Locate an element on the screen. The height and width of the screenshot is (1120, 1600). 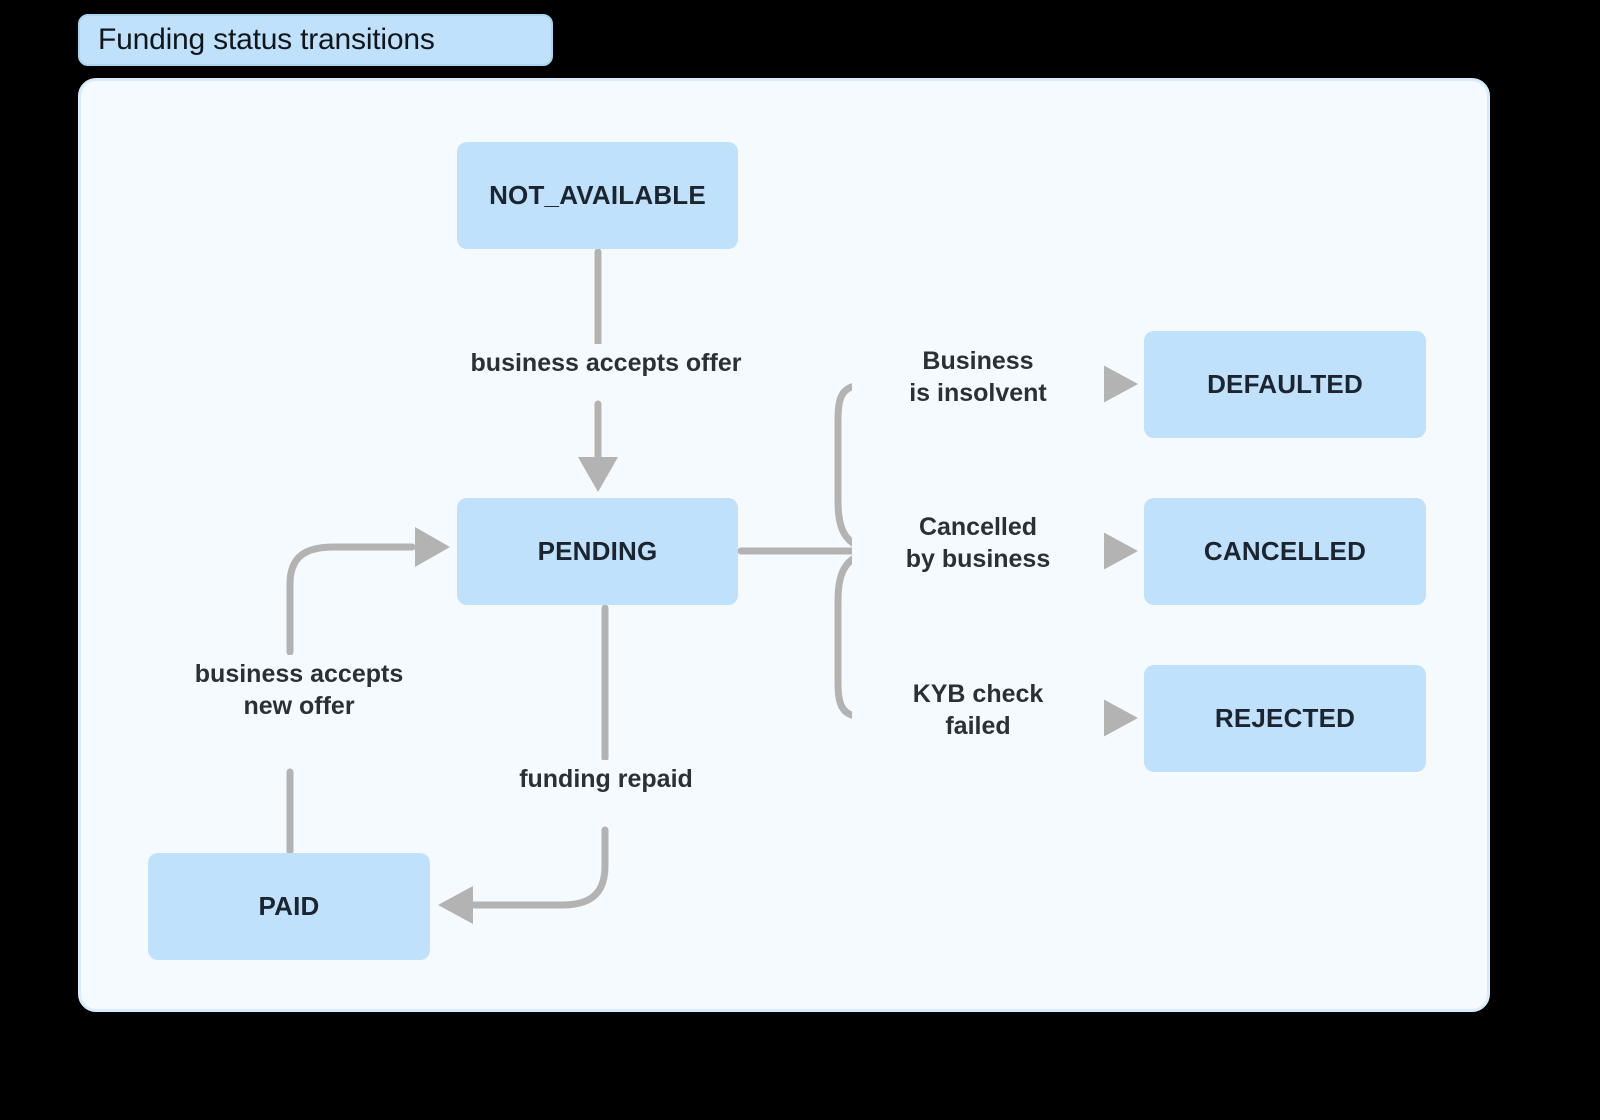
node-label: PENDING is located at coordinates (597, 551).